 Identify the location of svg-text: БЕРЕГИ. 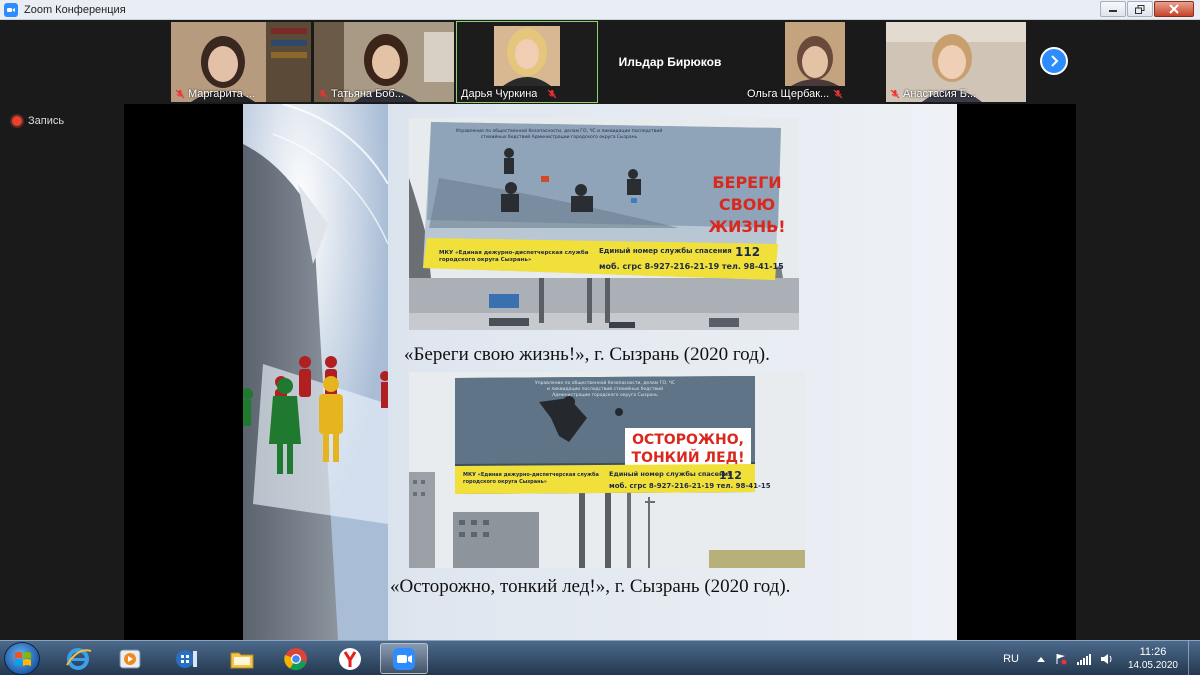
(746, 182).